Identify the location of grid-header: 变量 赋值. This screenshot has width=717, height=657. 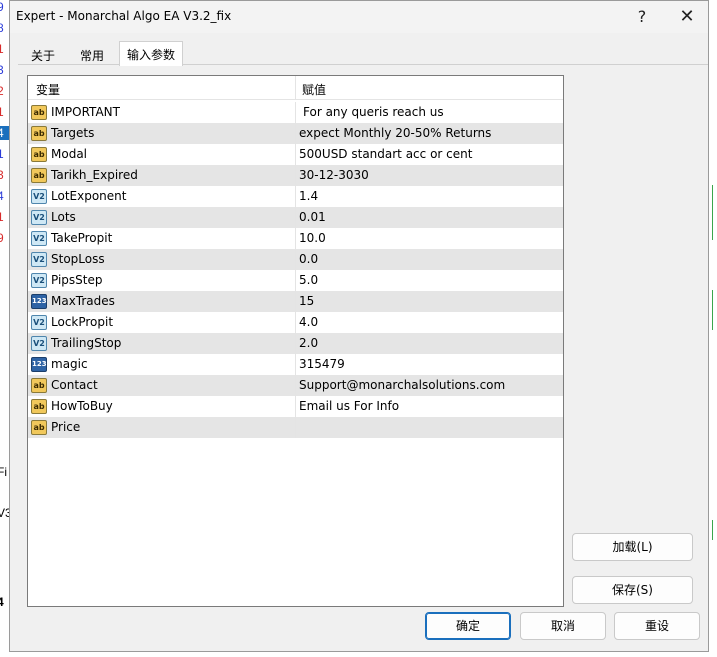
(295, 88).